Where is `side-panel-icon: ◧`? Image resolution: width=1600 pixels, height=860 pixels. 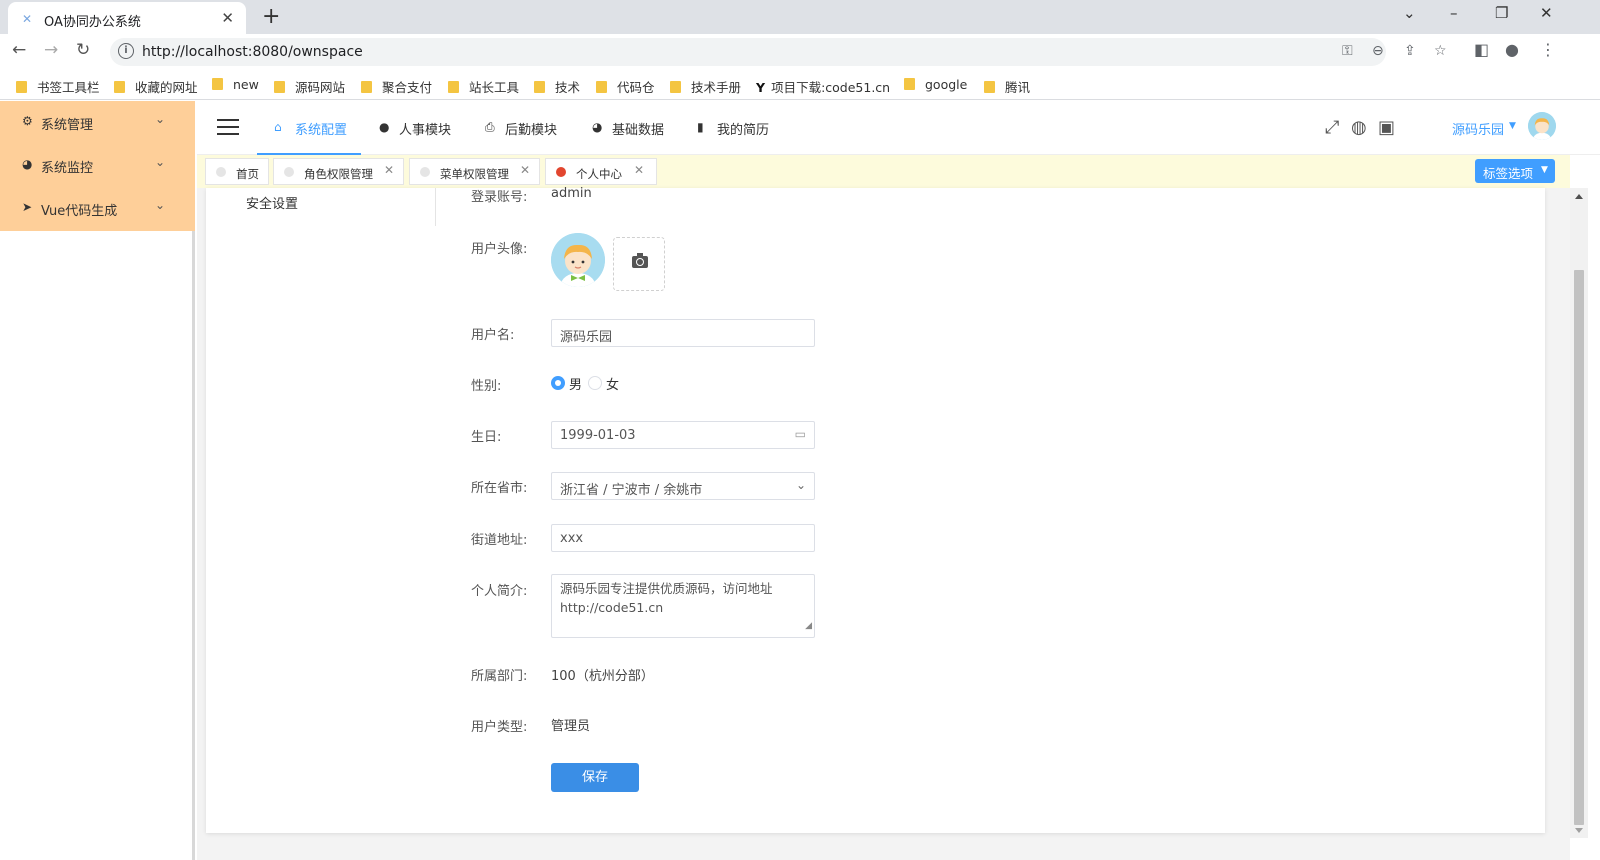 side-panel-icon: ◧ is located at coordinates (1481, 49).